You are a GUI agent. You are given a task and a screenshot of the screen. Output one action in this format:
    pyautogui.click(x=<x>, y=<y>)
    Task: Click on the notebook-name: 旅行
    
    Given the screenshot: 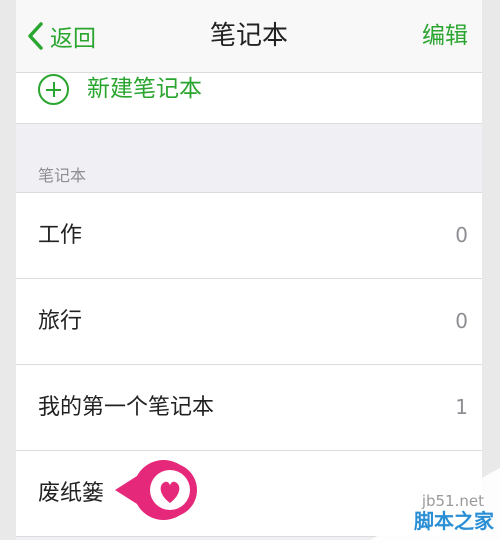 What is the action you would take?
    pyautogui.click(x=60, y=321)
    